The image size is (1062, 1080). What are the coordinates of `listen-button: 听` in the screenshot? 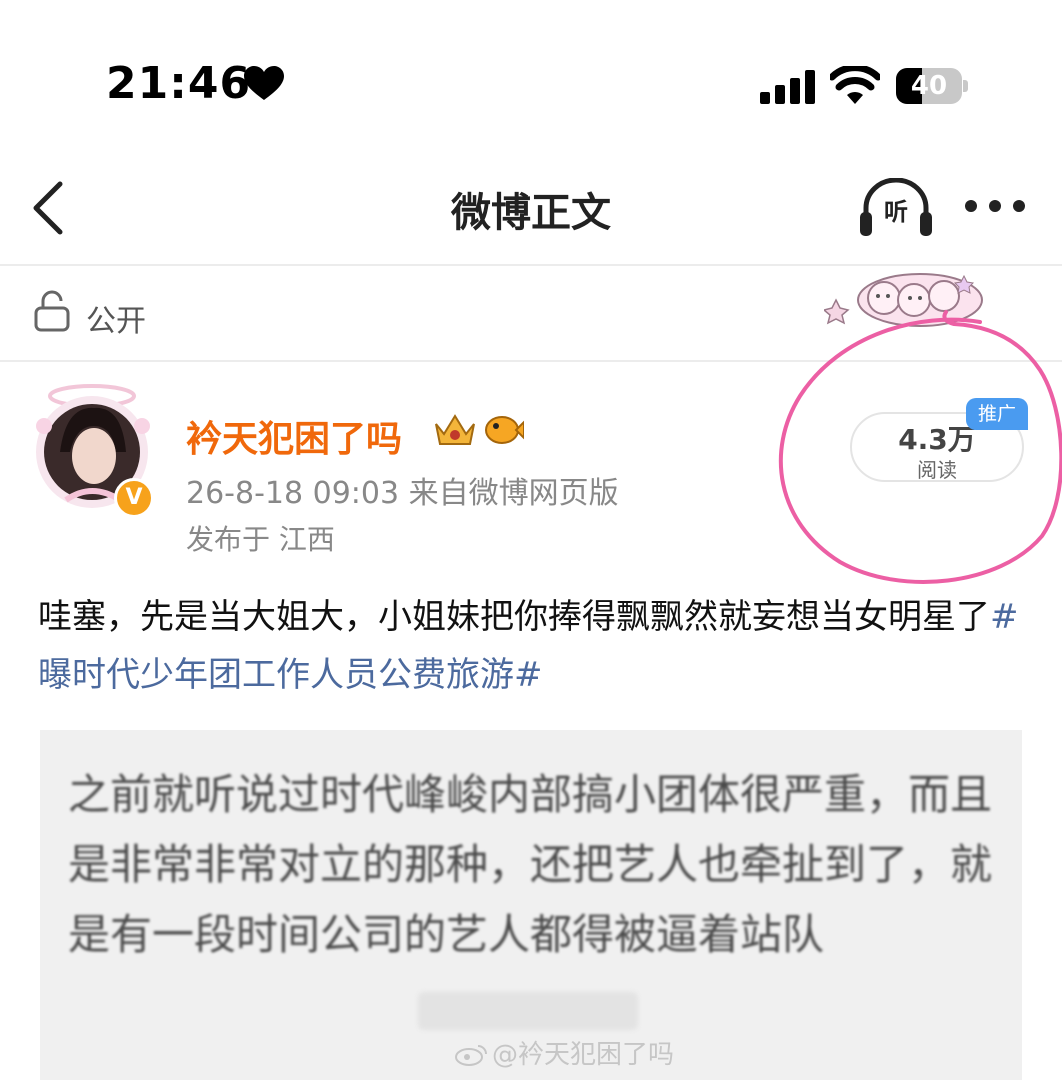 It's located at (896, 208).